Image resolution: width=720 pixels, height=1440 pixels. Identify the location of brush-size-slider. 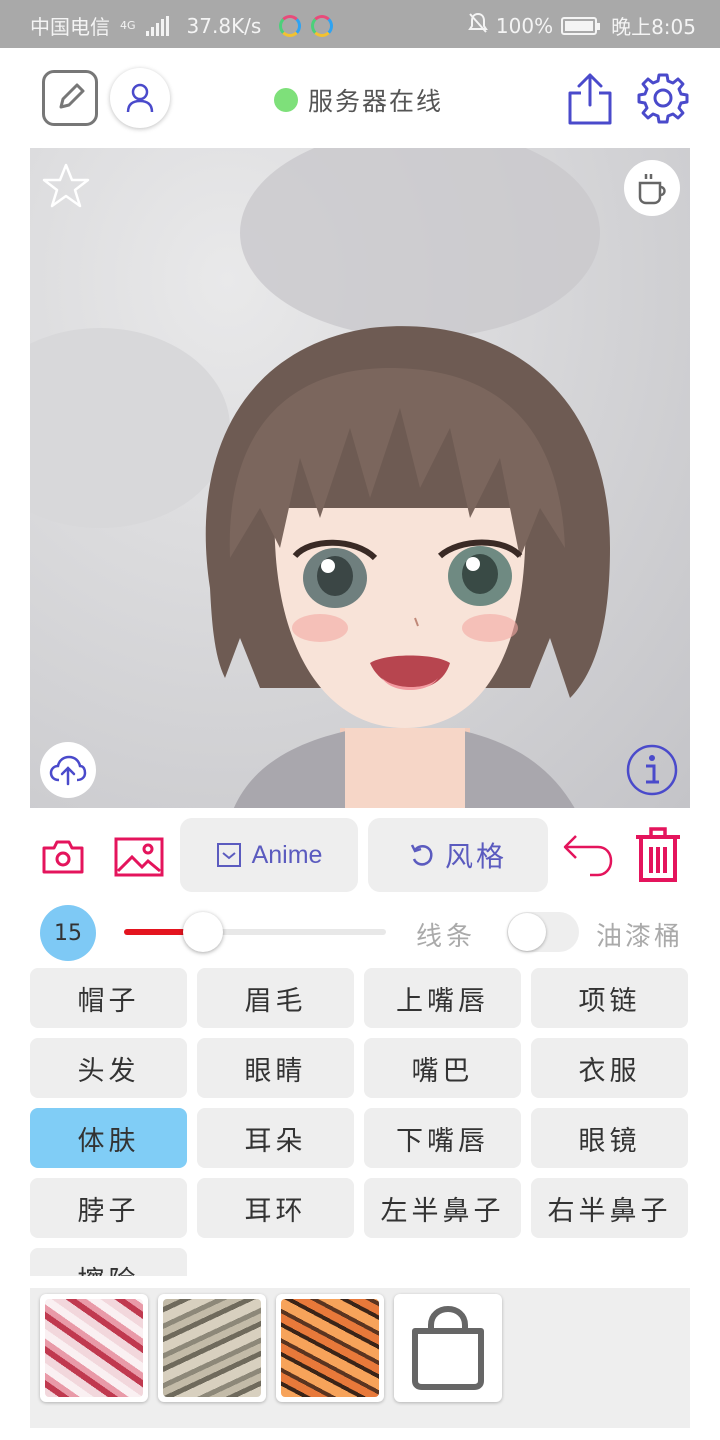
(255, 932).